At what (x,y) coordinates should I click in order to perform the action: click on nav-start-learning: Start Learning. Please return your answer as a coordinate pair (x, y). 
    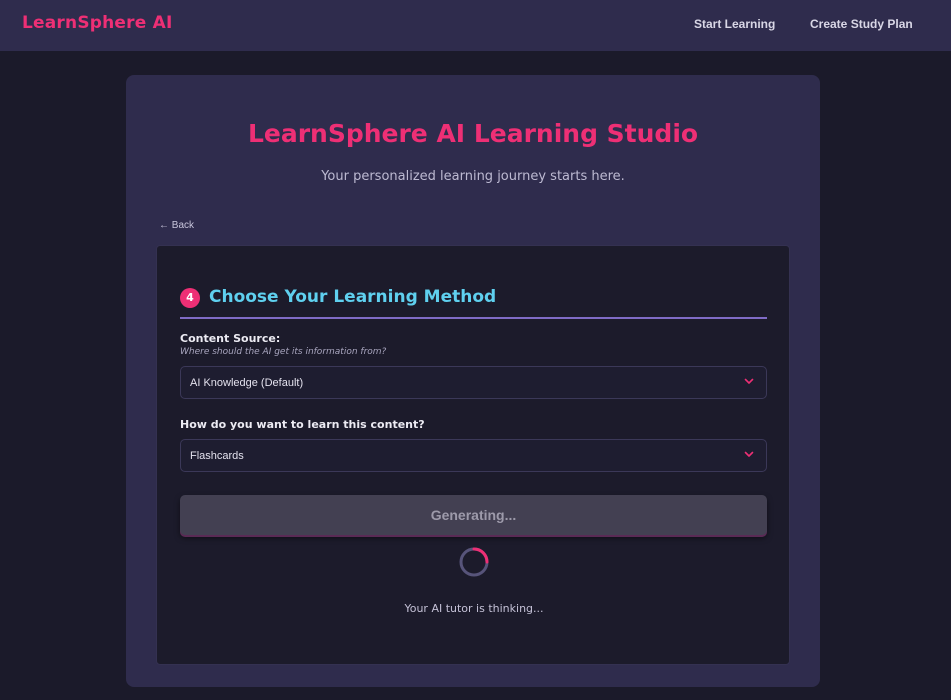
    Looking at the image, I should click on (734, 24).